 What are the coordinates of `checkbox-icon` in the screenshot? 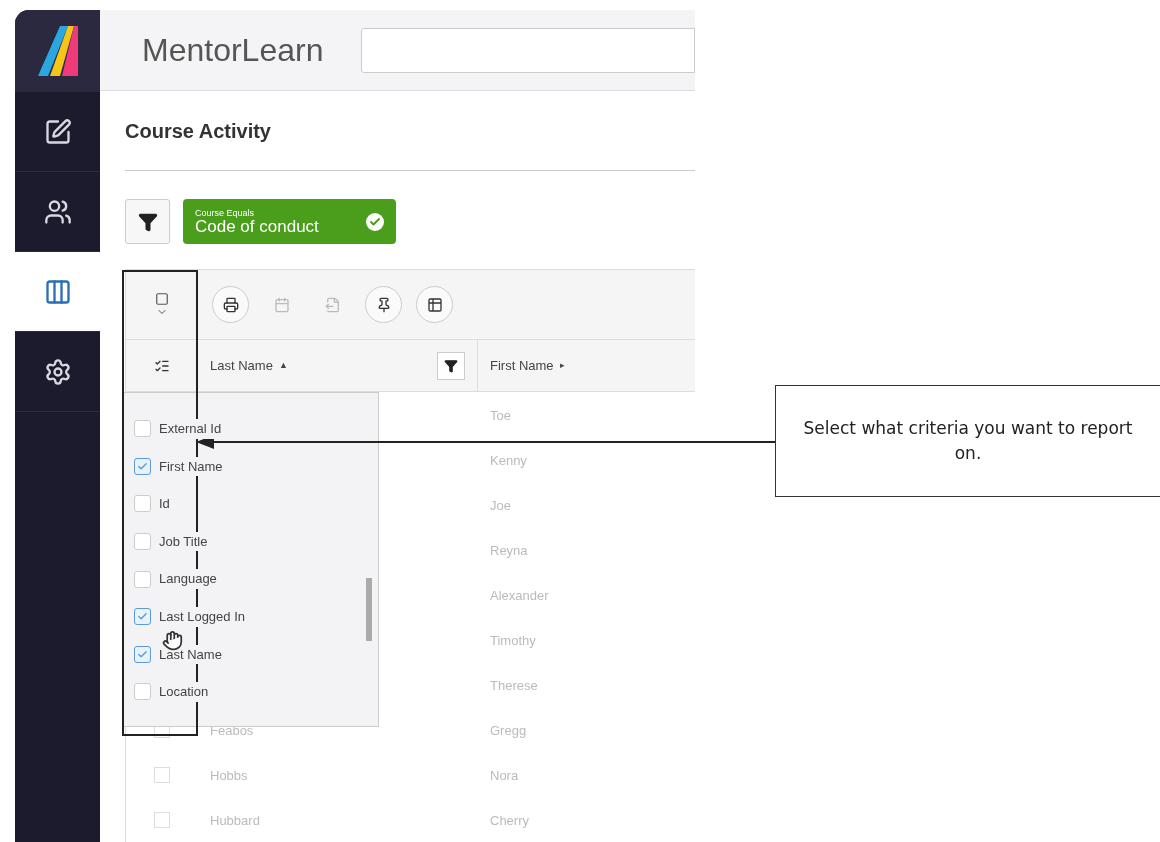 It's located at (161, 298).